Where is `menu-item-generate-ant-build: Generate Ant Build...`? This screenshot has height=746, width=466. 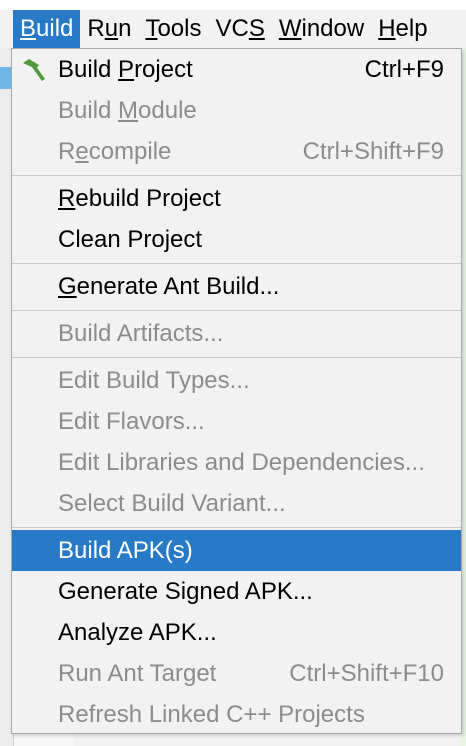
menu-item-generate-ant-build: Generate Ant Build... is located at coordinates (236, 286).